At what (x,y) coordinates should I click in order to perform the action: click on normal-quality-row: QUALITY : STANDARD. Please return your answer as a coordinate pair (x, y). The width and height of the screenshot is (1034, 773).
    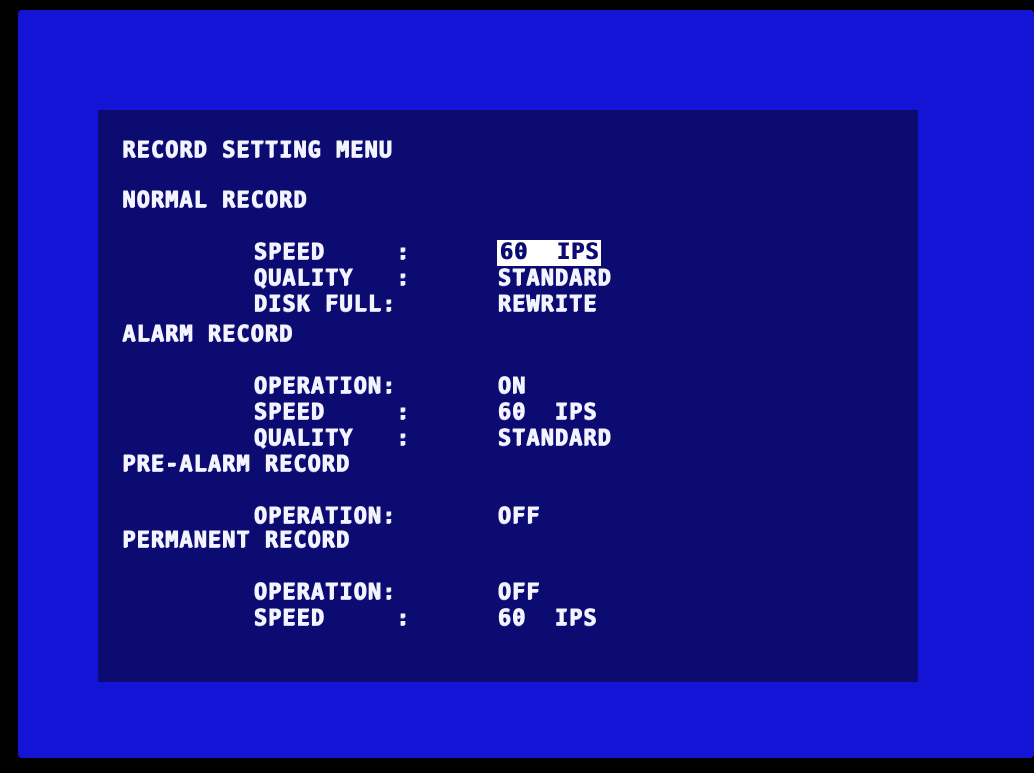
    Looking at the image, I should click on (389, 265).